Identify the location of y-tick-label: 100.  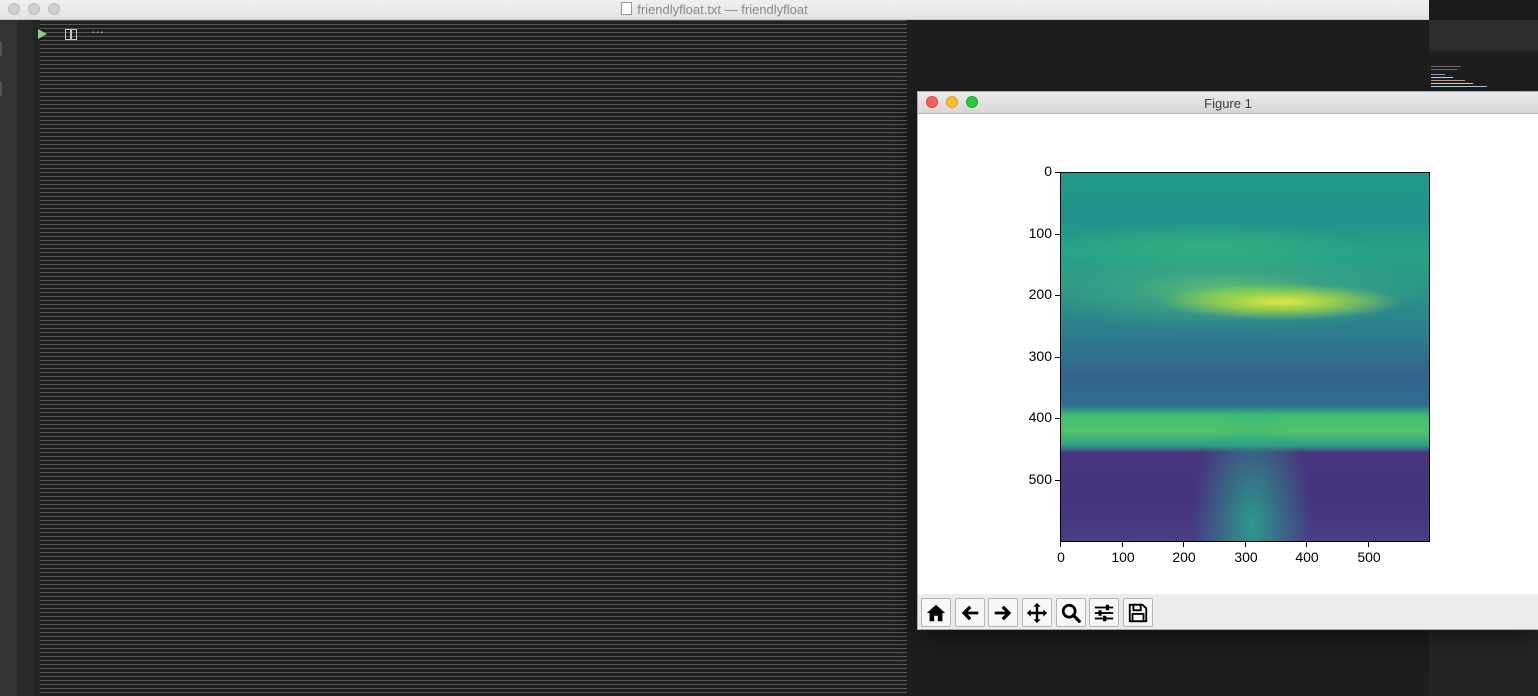
(1040, 233).